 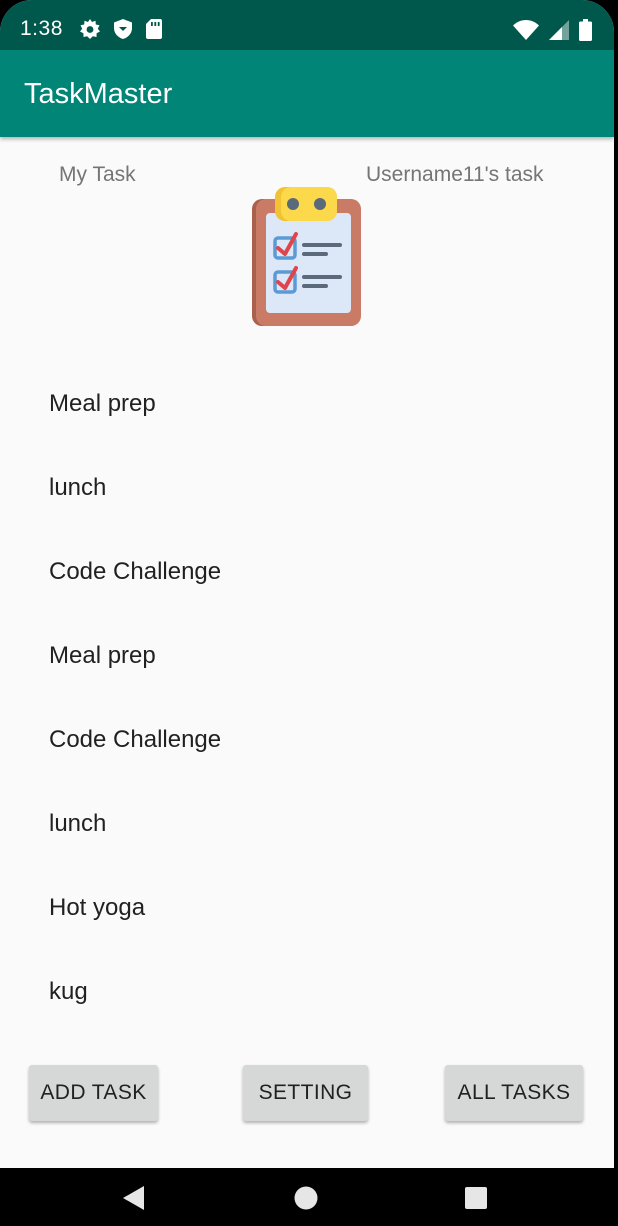 What do you see at coordinates (90, 31) in the screenshot?
I see `gear-icon` at bounding box center [90, 31].